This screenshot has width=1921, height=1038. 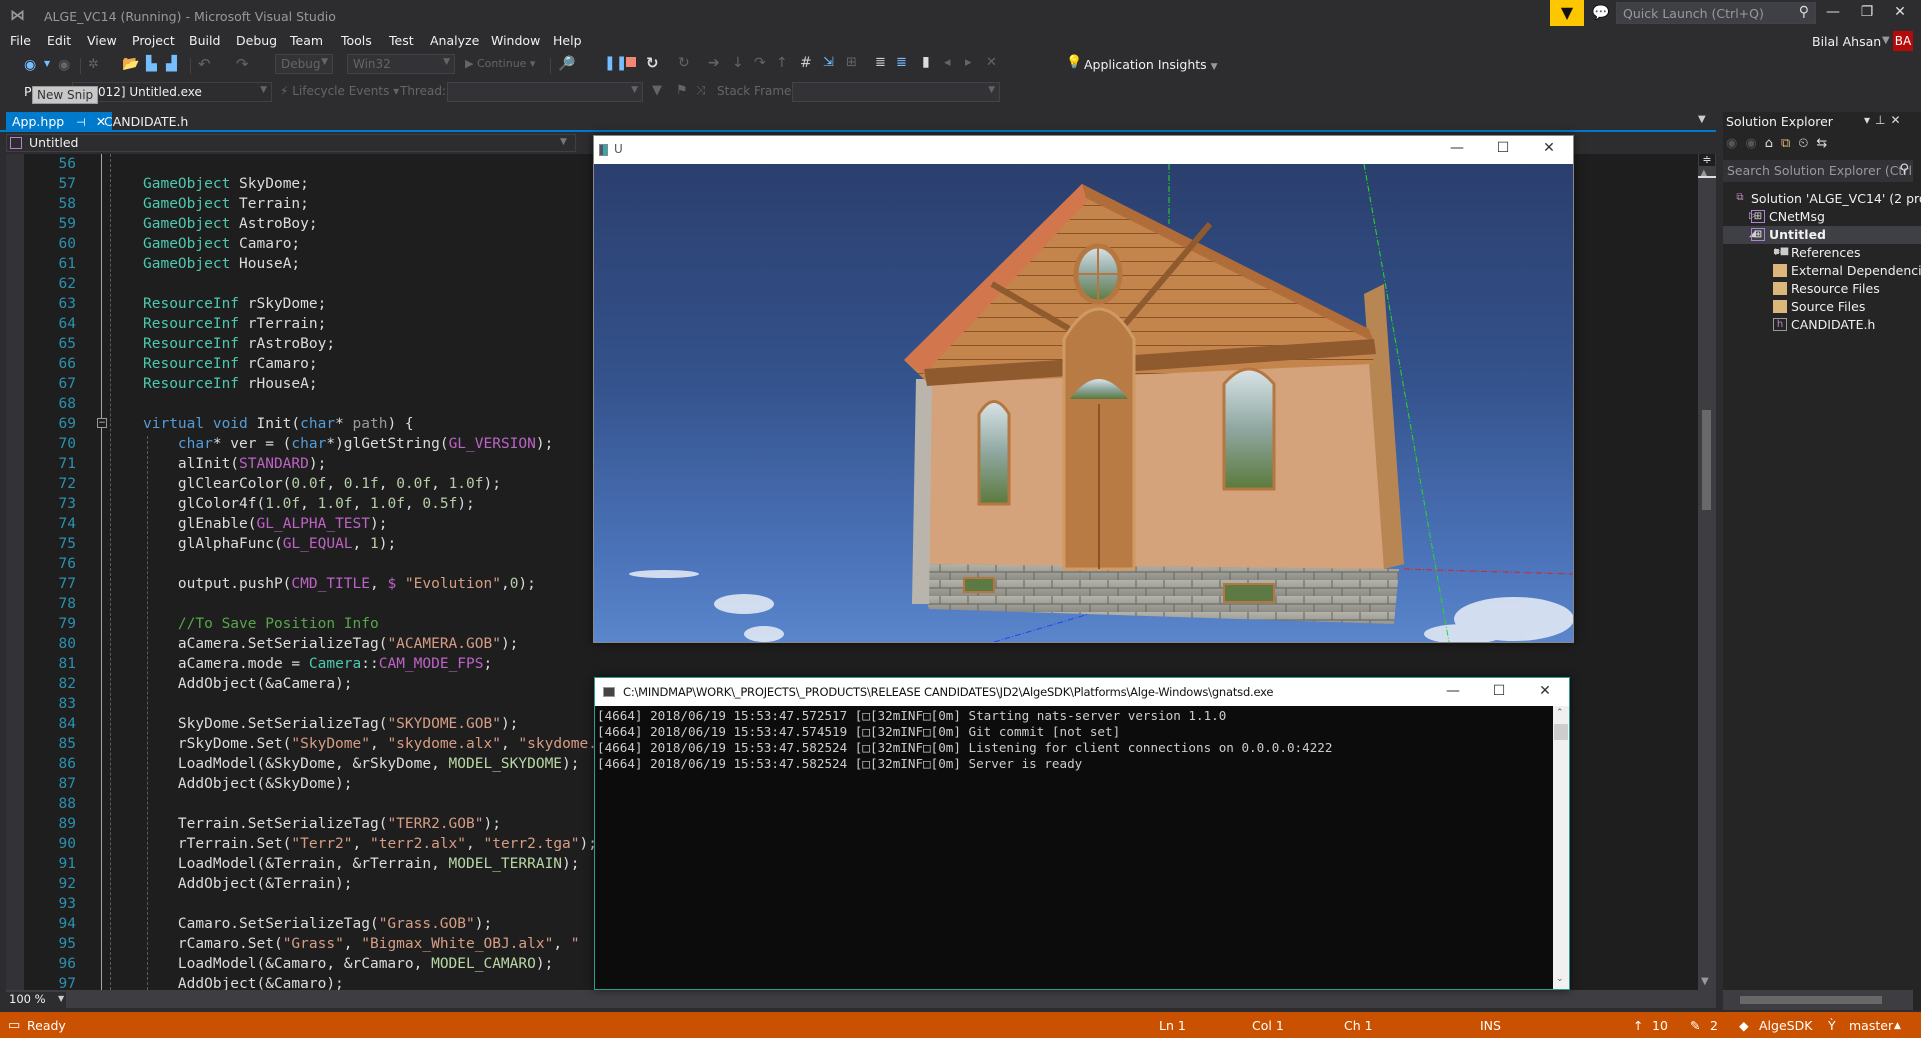 I want to click on code-text: AddObject(&aCamera);, so click(x=248, y=684).